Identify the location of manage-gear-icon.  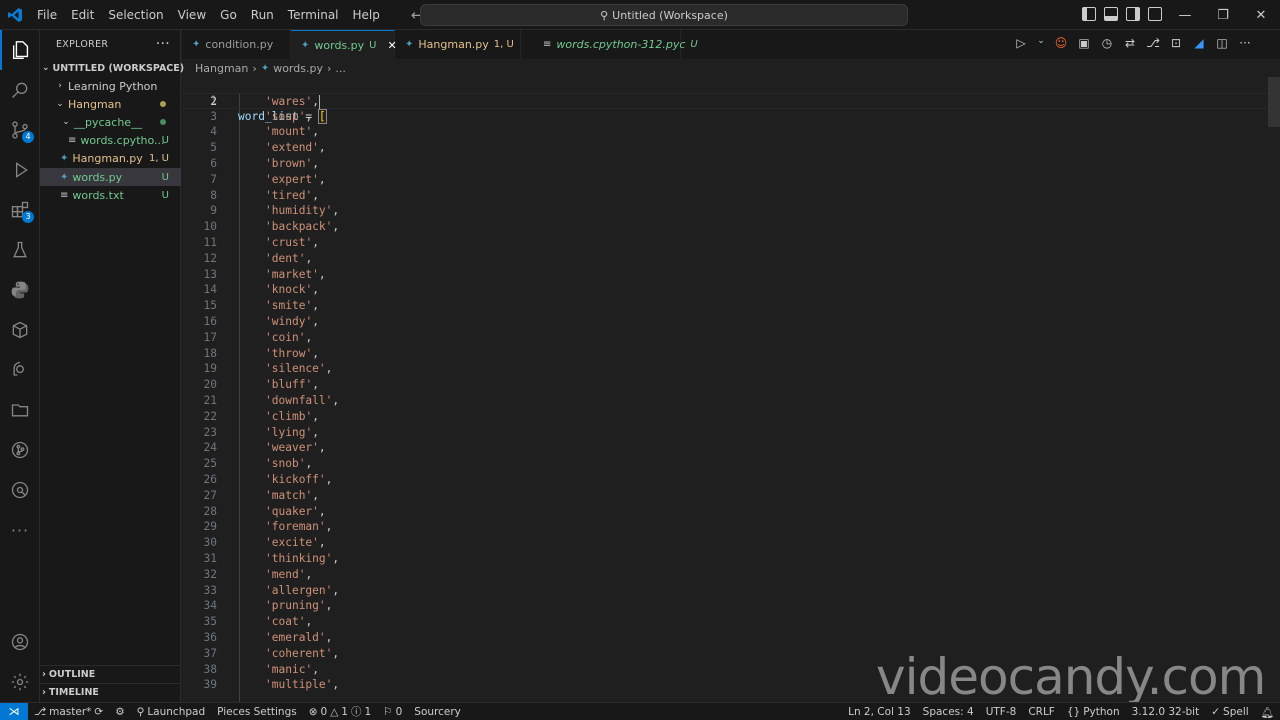
(20, 682).